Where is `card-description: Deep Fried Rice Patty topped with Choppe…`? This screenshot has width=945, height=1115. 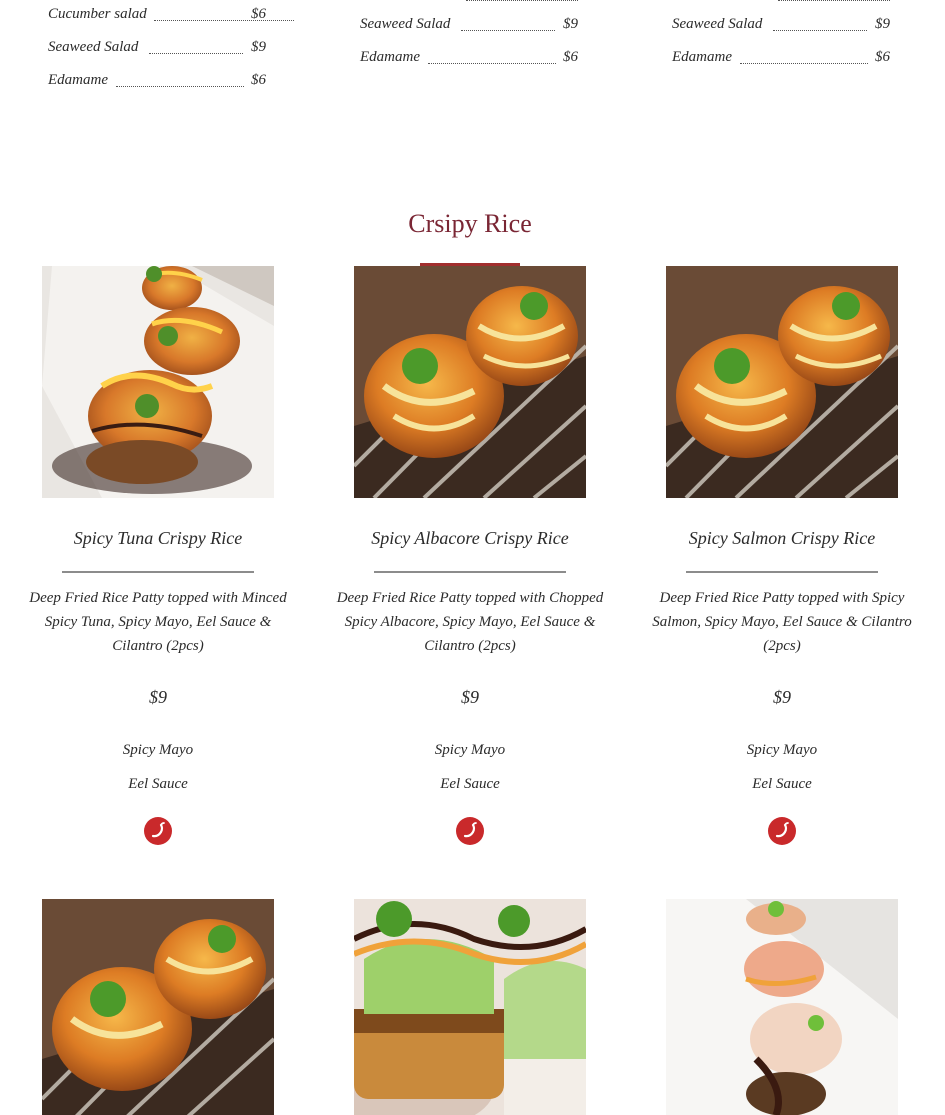
card-description: Deep Fried Rice Patty topped with Choppe… is located at coordinates (470, 622).